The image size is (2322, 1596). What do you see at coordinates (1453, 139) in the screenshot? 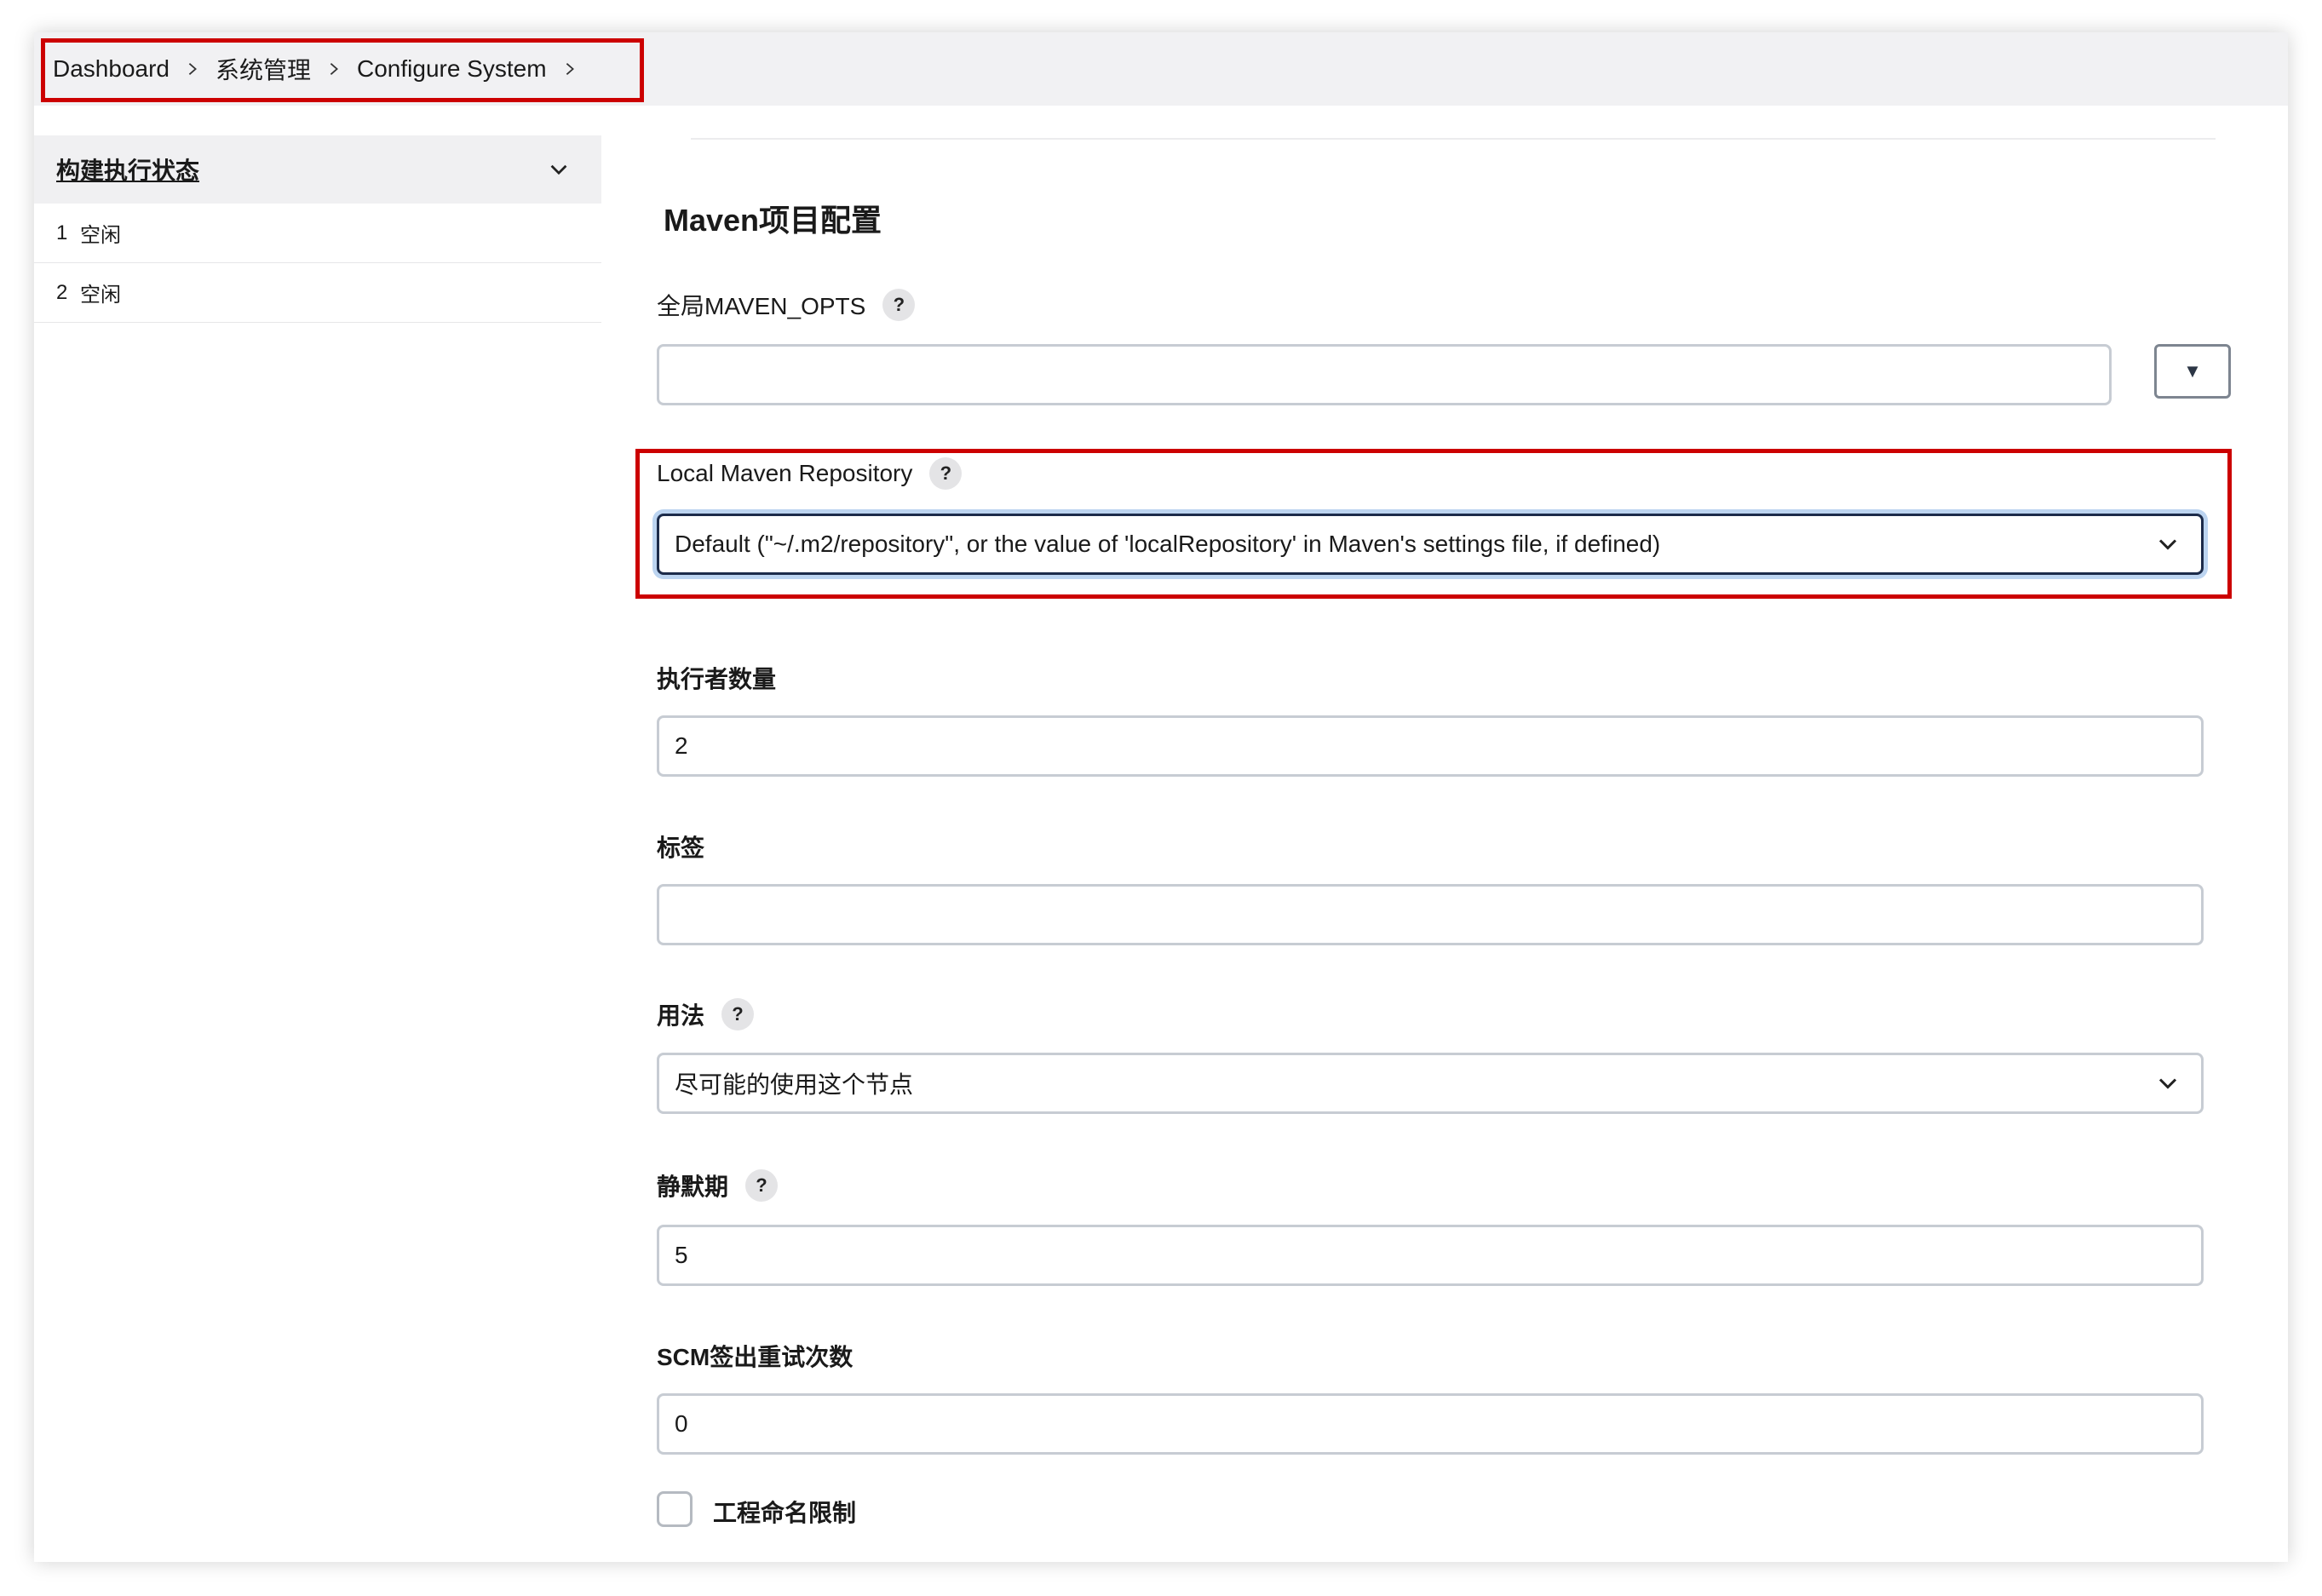
I see `section-divider` at bounding box center [1453, 139].